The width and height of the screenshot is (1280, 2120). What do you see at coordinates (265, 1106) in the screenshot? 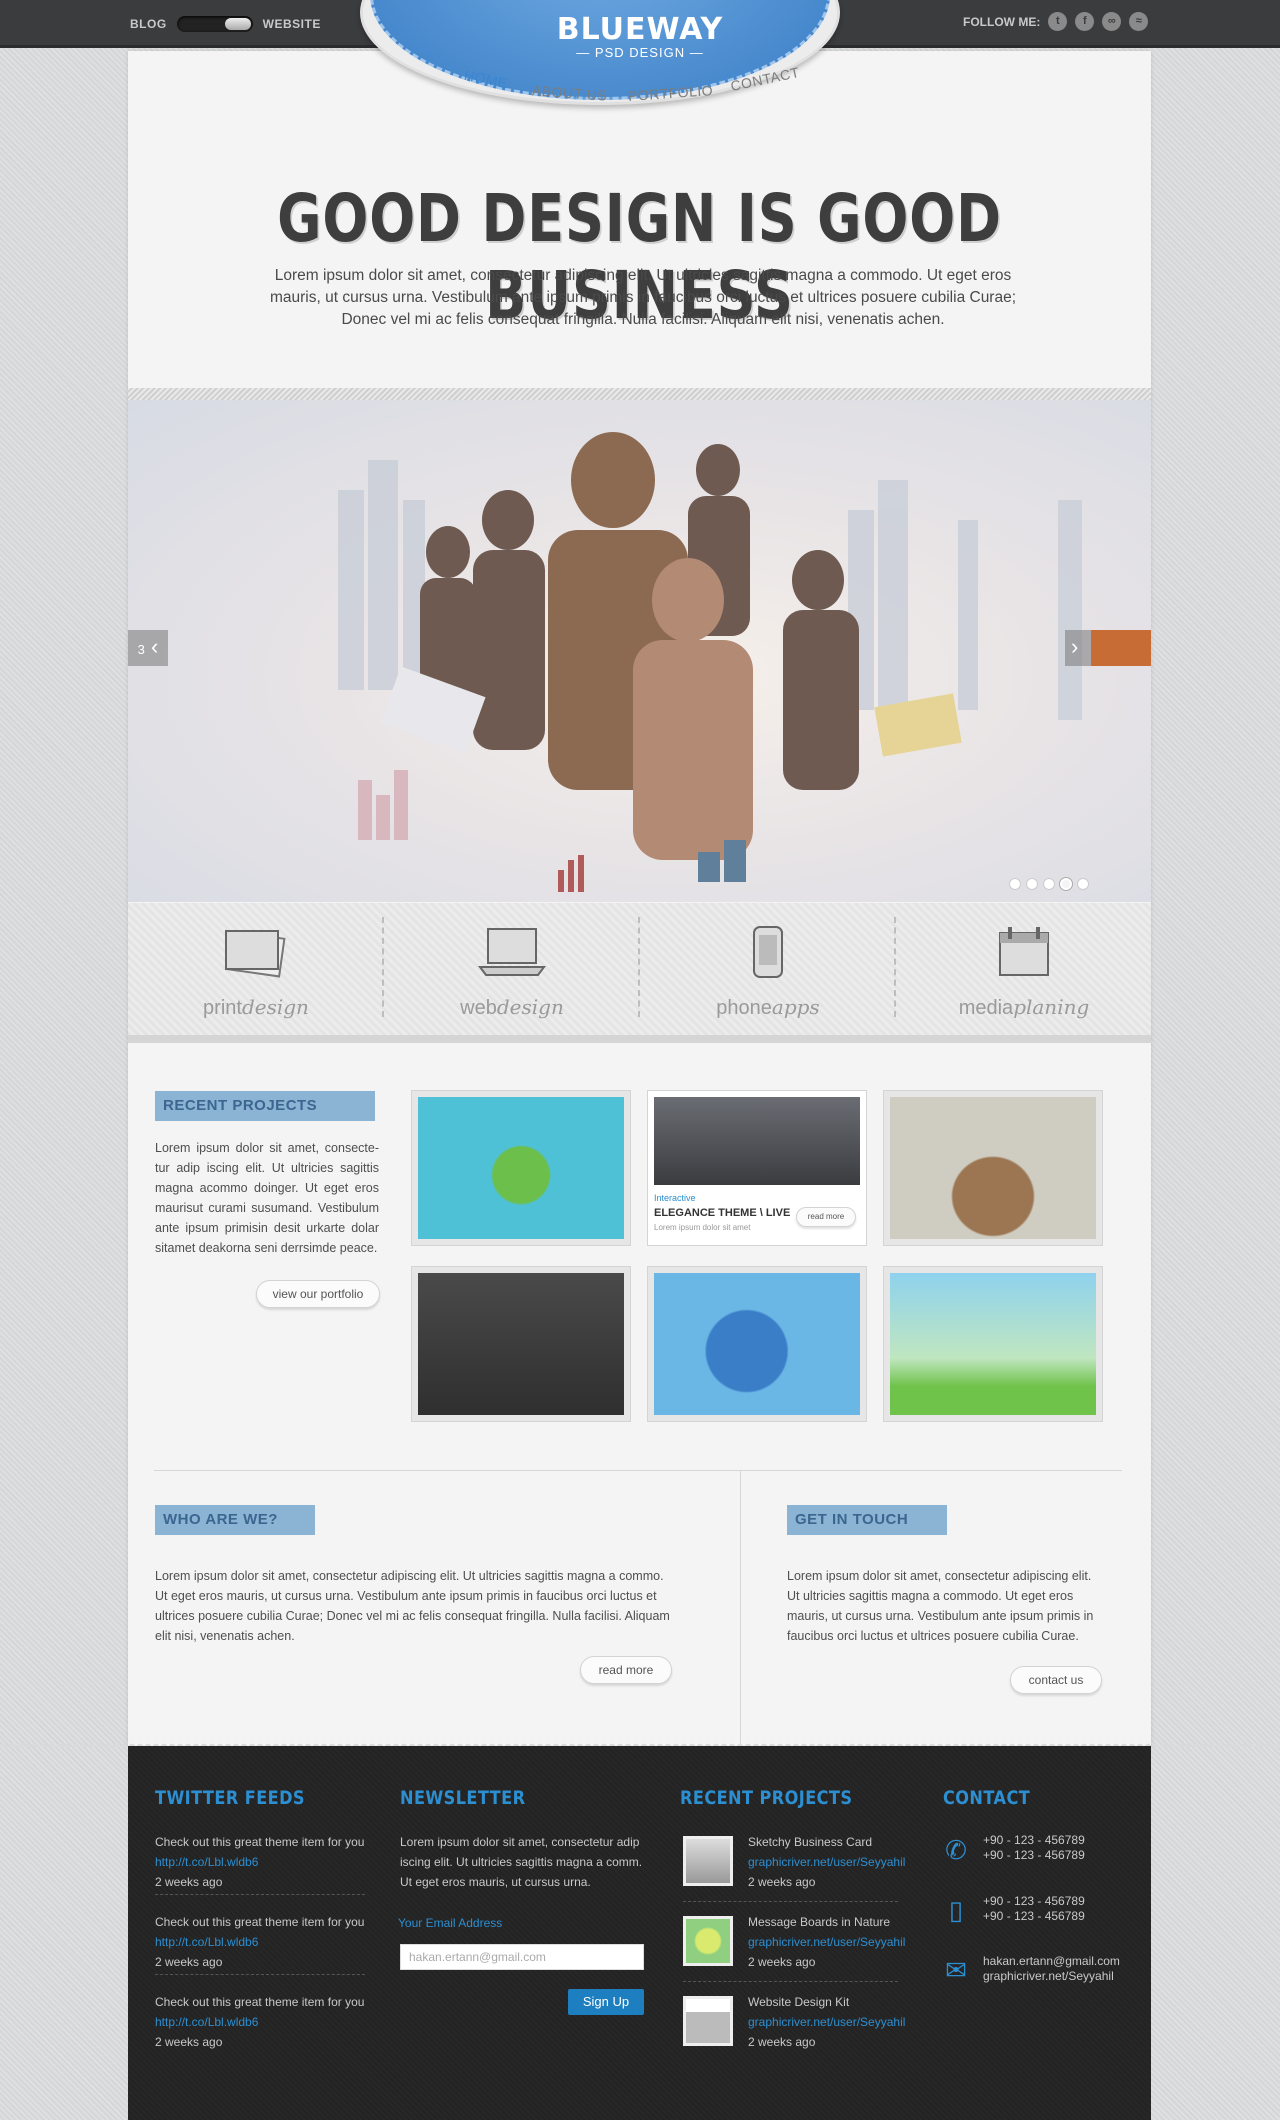
I see `recent-projects-ribbon: RECENT PROJECTS` at bounding box center [265, 1106].